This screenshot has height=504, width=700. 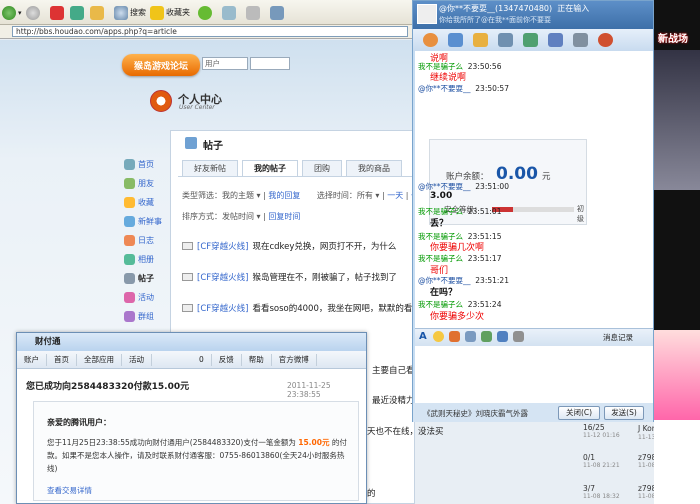 I want to click on menu-account: 账户, so click(x=32, y=359).